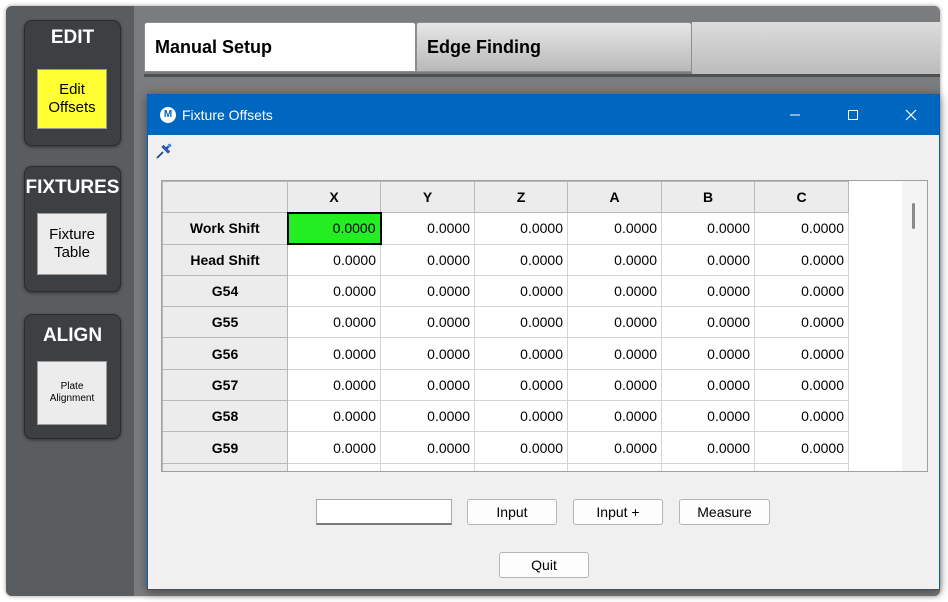 The width and height of the screenshot is (948, 602). I want to click on close-icon, so click(911, 115).